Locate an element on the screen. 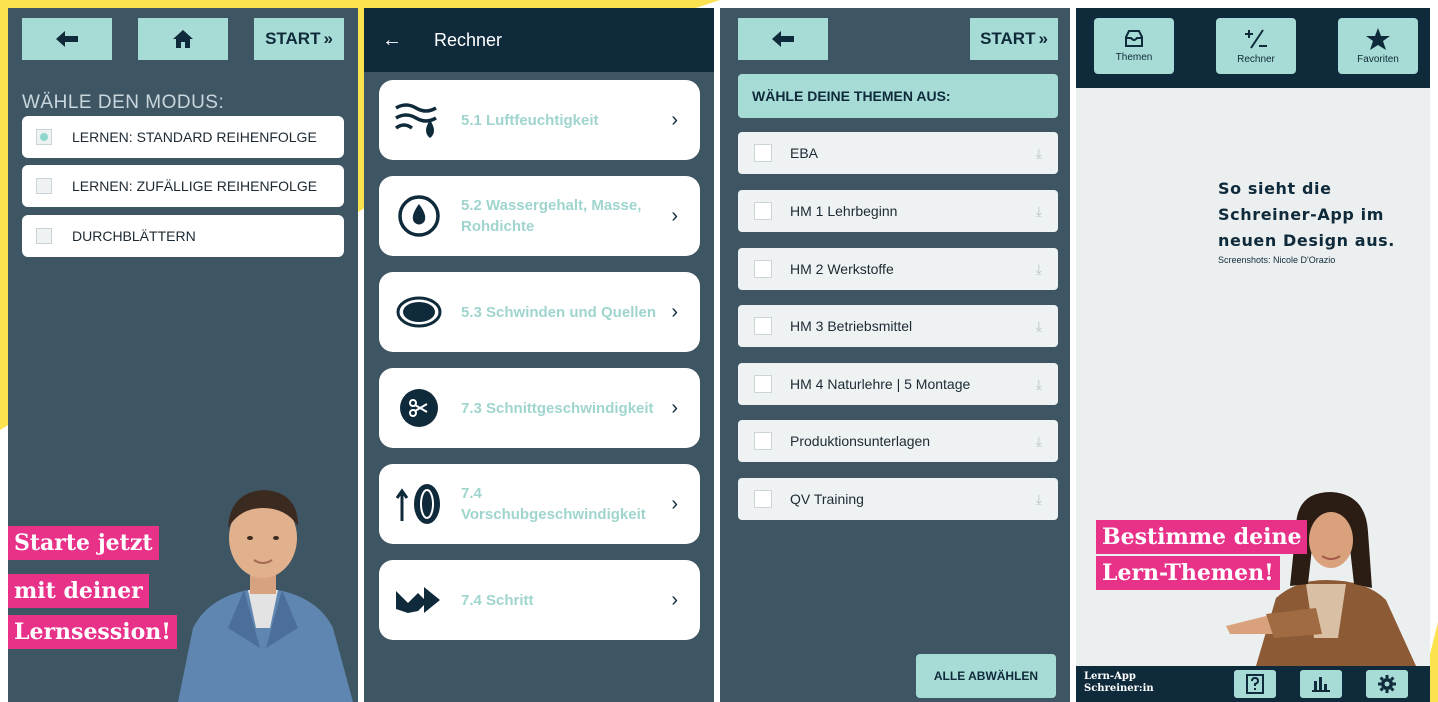  nav-label: Themen is located at coordinates (1134, 57).